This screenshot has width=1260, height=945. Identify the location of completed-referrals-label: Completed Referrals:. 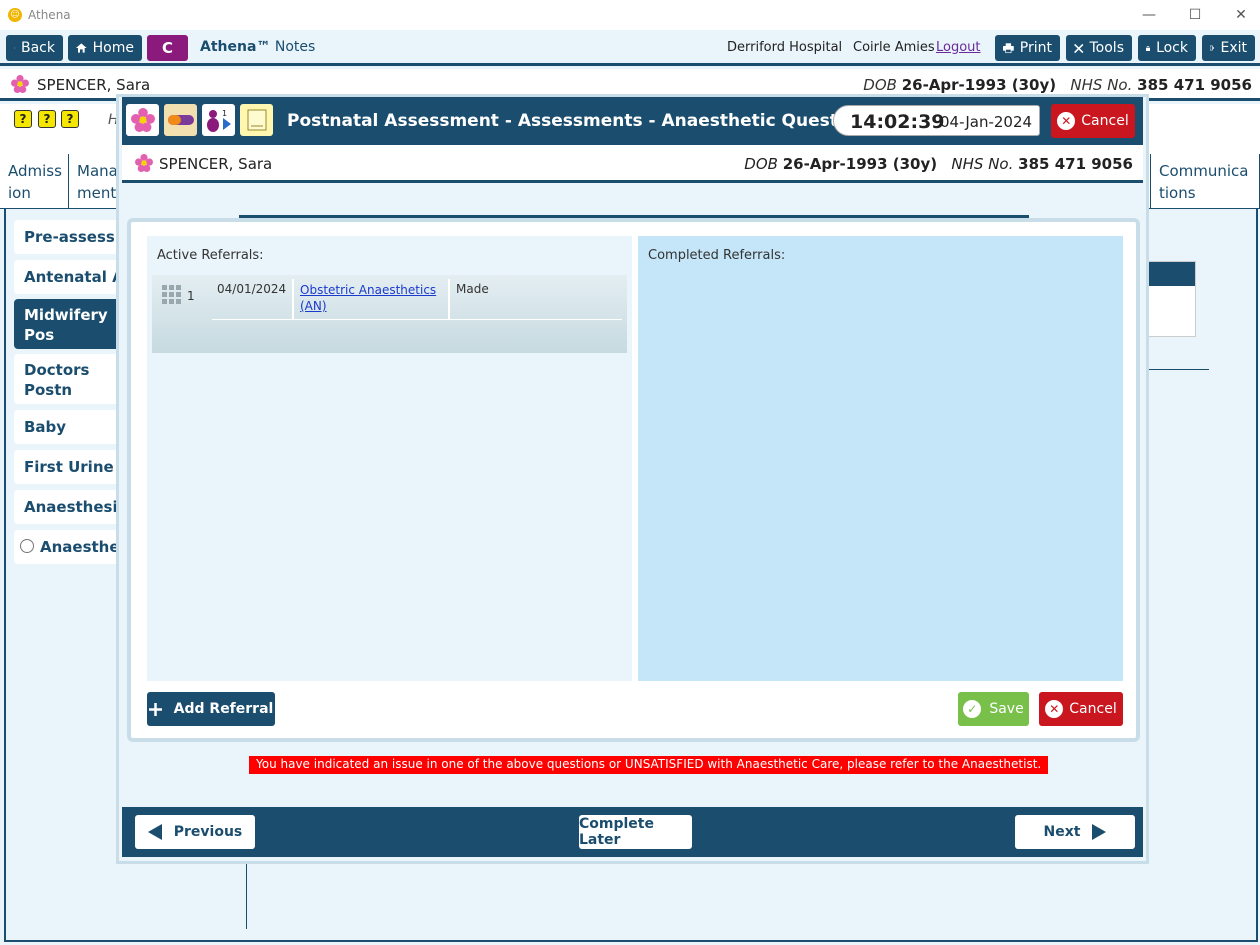
(717, 255).